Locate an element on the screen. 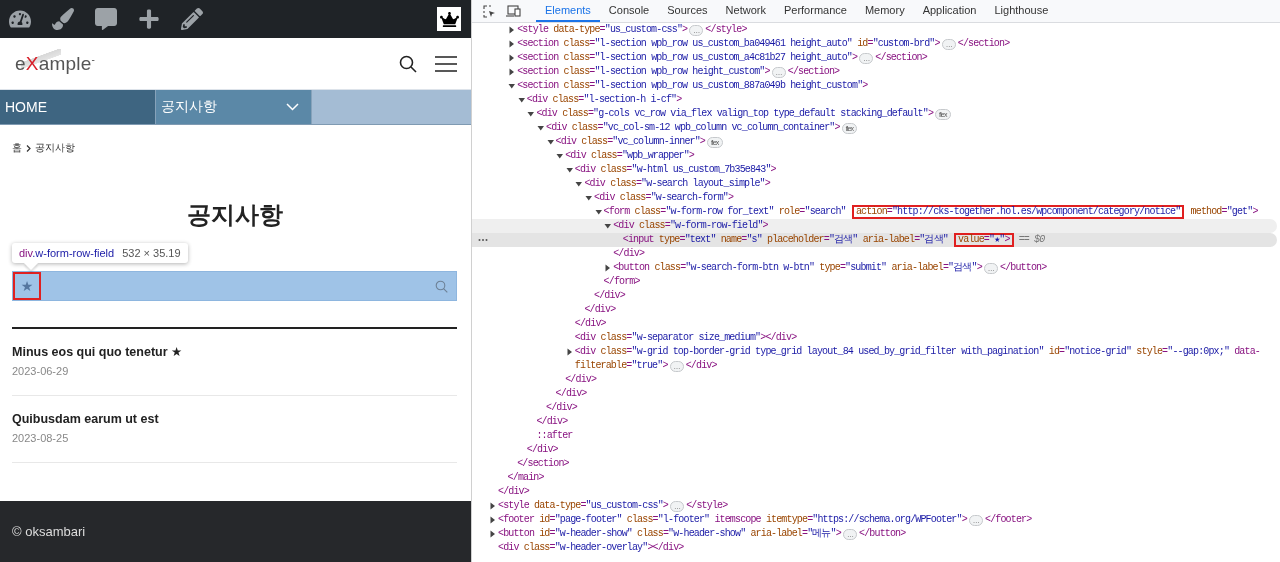 The height and width of the screenshot is (562, 1280). devtools-tab: Lighthouse is located at coordinates (1021, 11).